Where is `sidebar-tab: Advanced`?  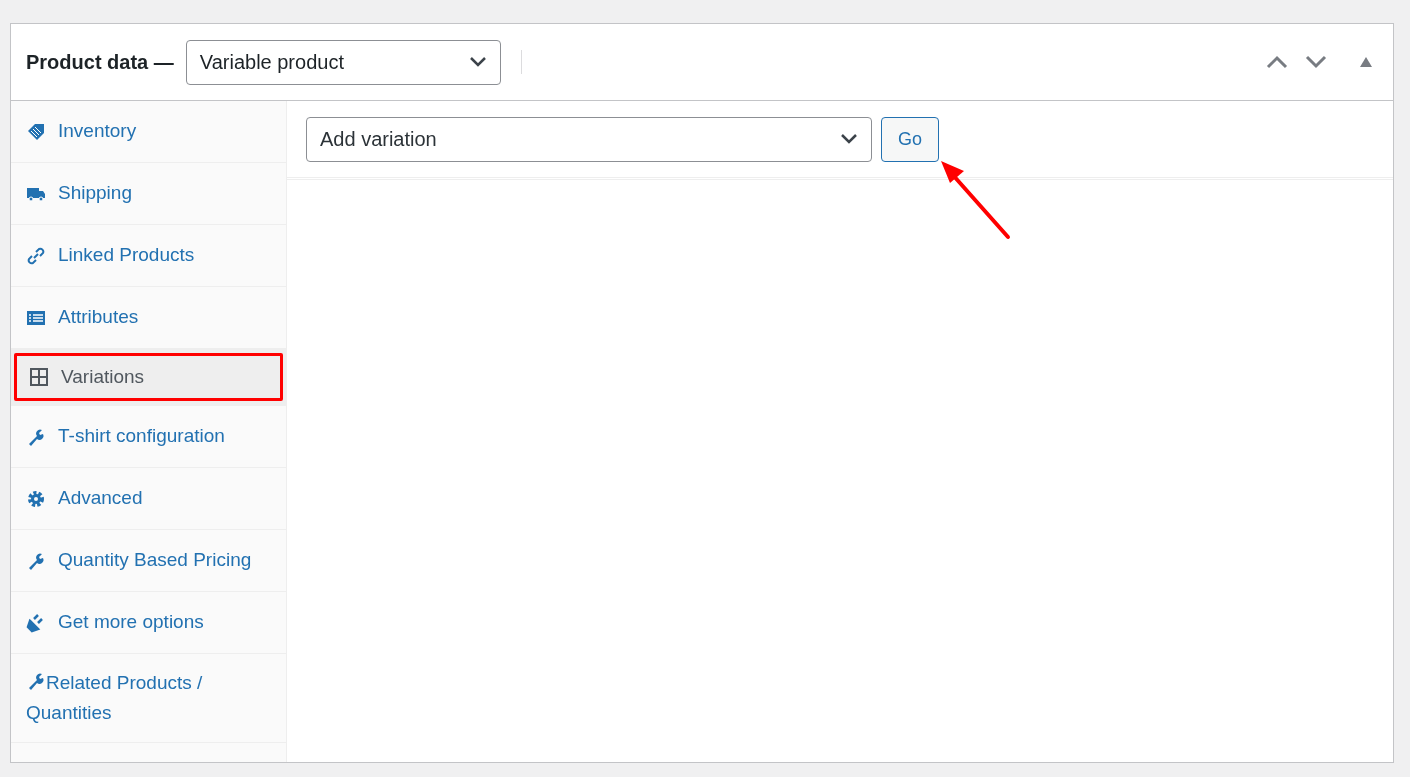
sidebar-tab: Advanced is located at coordinates (148, 498).